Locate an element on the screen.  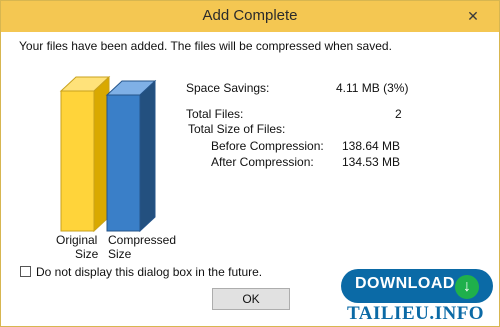
before-compression-value: 138.64 MB is located at coordinates (371, 146).